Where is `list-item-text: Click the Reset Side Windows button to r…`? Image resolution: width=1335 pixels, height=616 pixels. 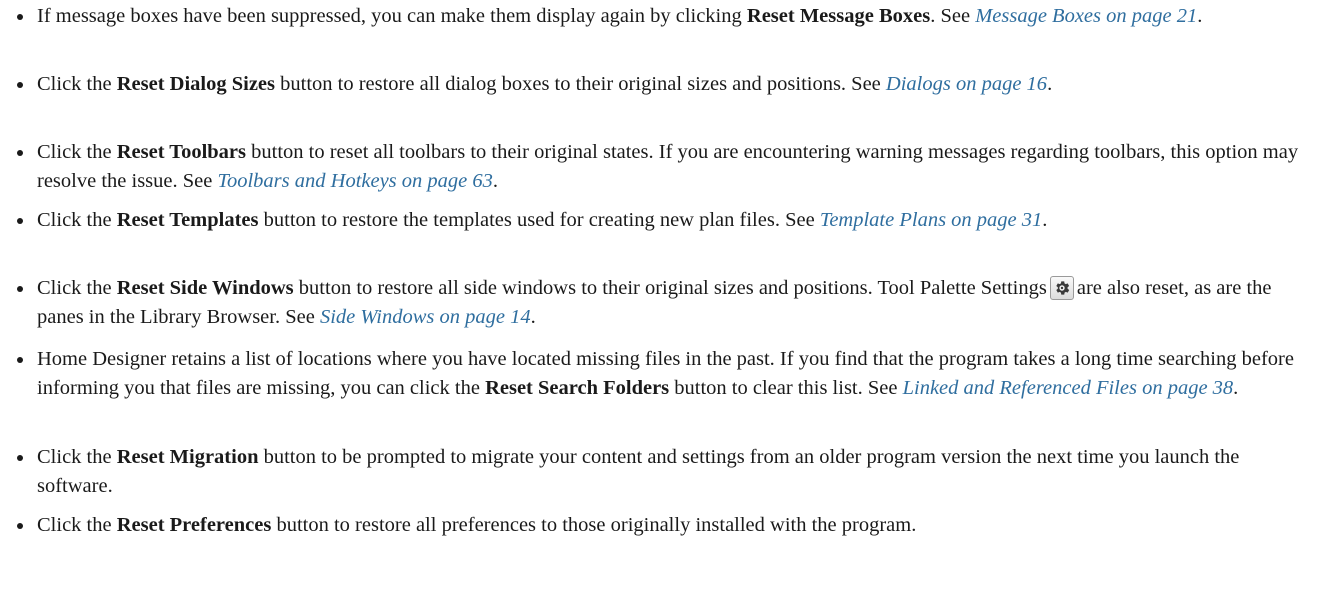
list-item-text: Click the Reset Side Windows button to r… is located at coordinates (677, 303).